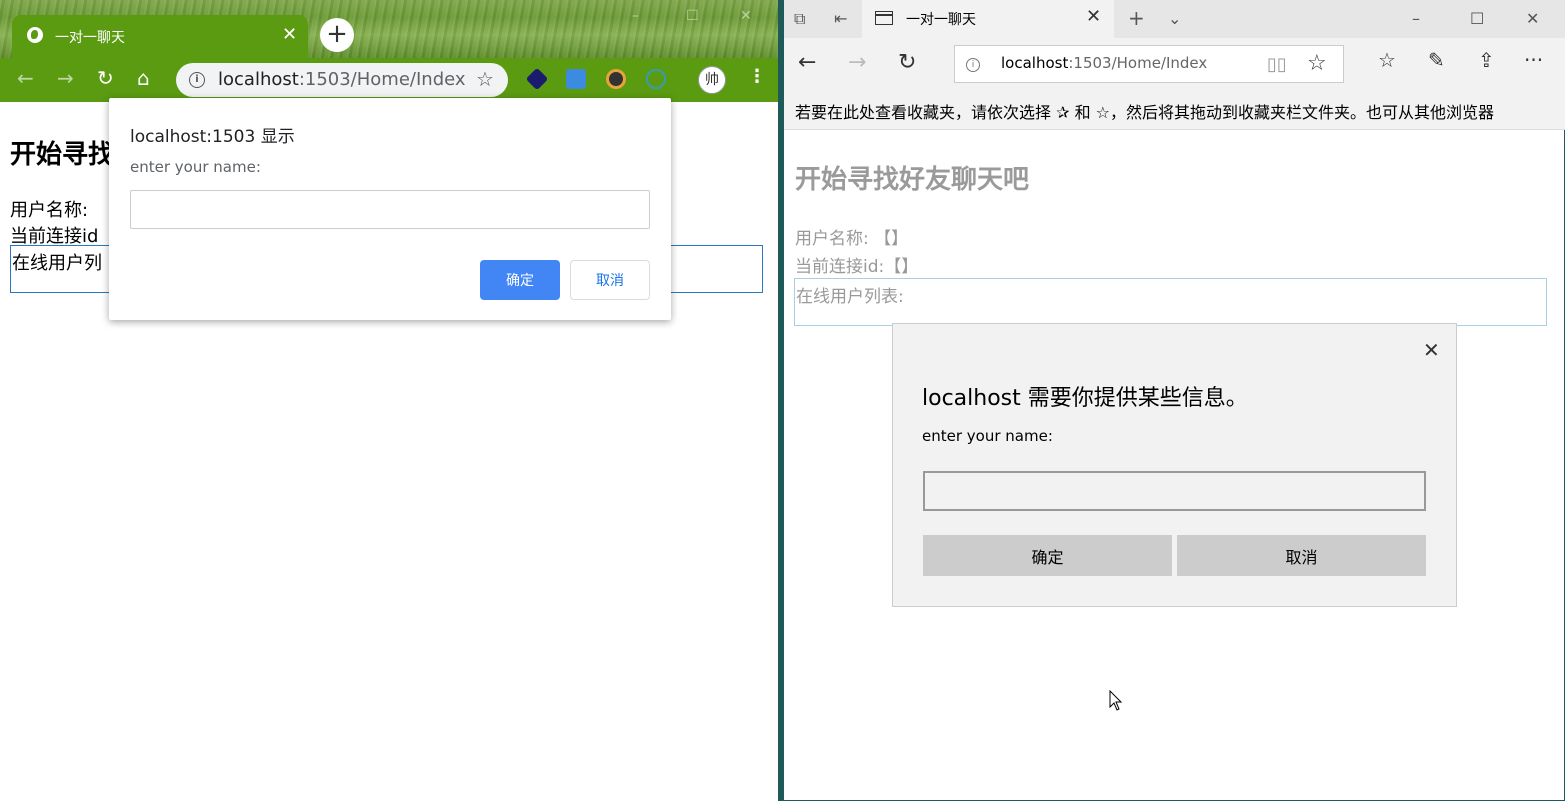 This screenshot has width=1565, height=801. I want to click on connection-id-line: 当前连接id:【】, so click(856, 264).